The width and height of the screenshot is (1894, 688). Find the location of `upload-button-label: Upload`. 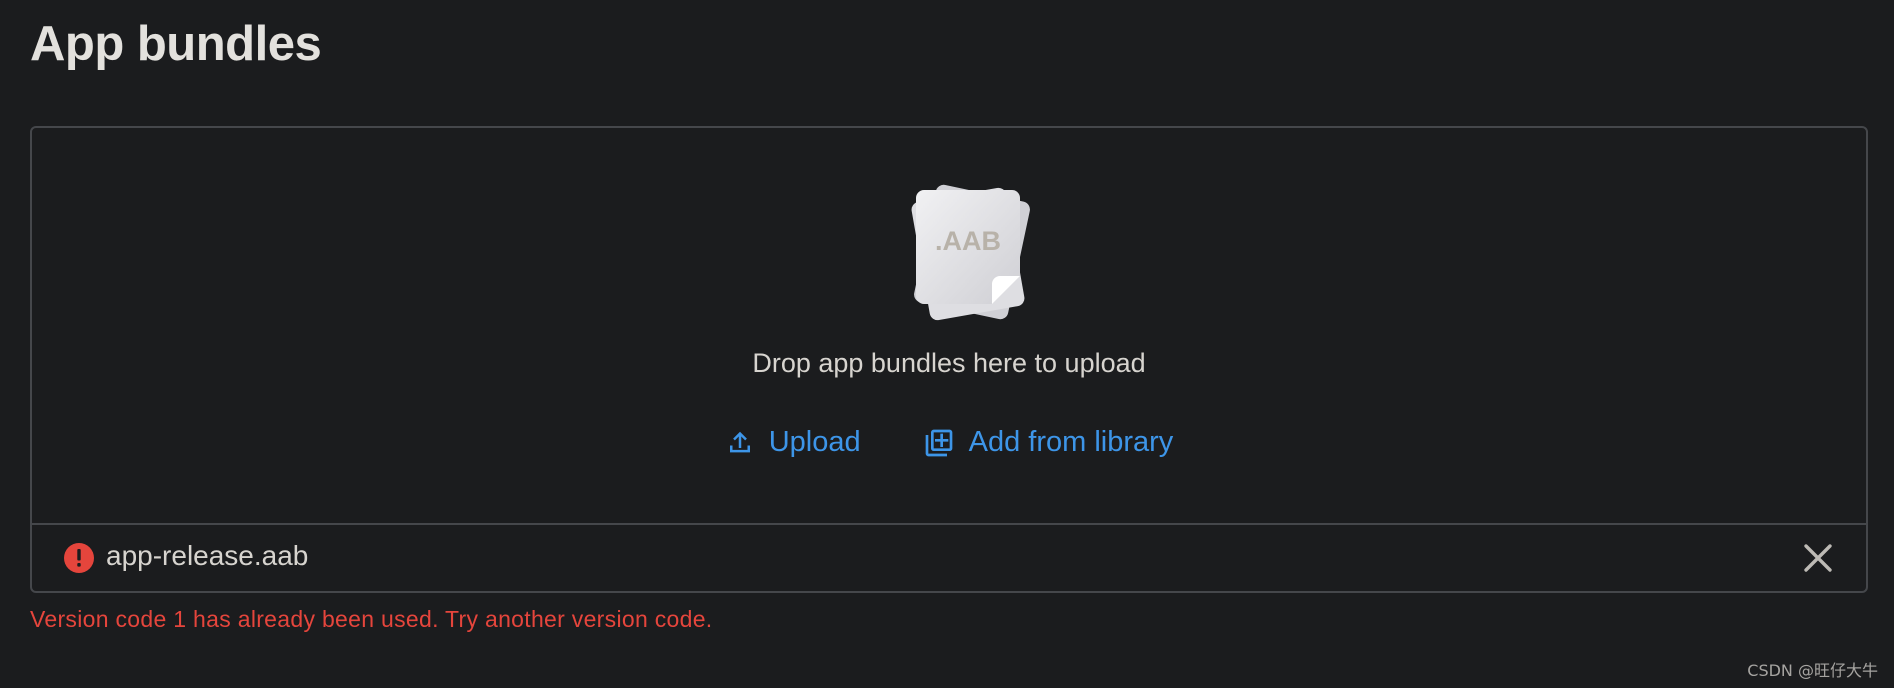

upload-button-label: Upload is located at coordinates (814, 442).